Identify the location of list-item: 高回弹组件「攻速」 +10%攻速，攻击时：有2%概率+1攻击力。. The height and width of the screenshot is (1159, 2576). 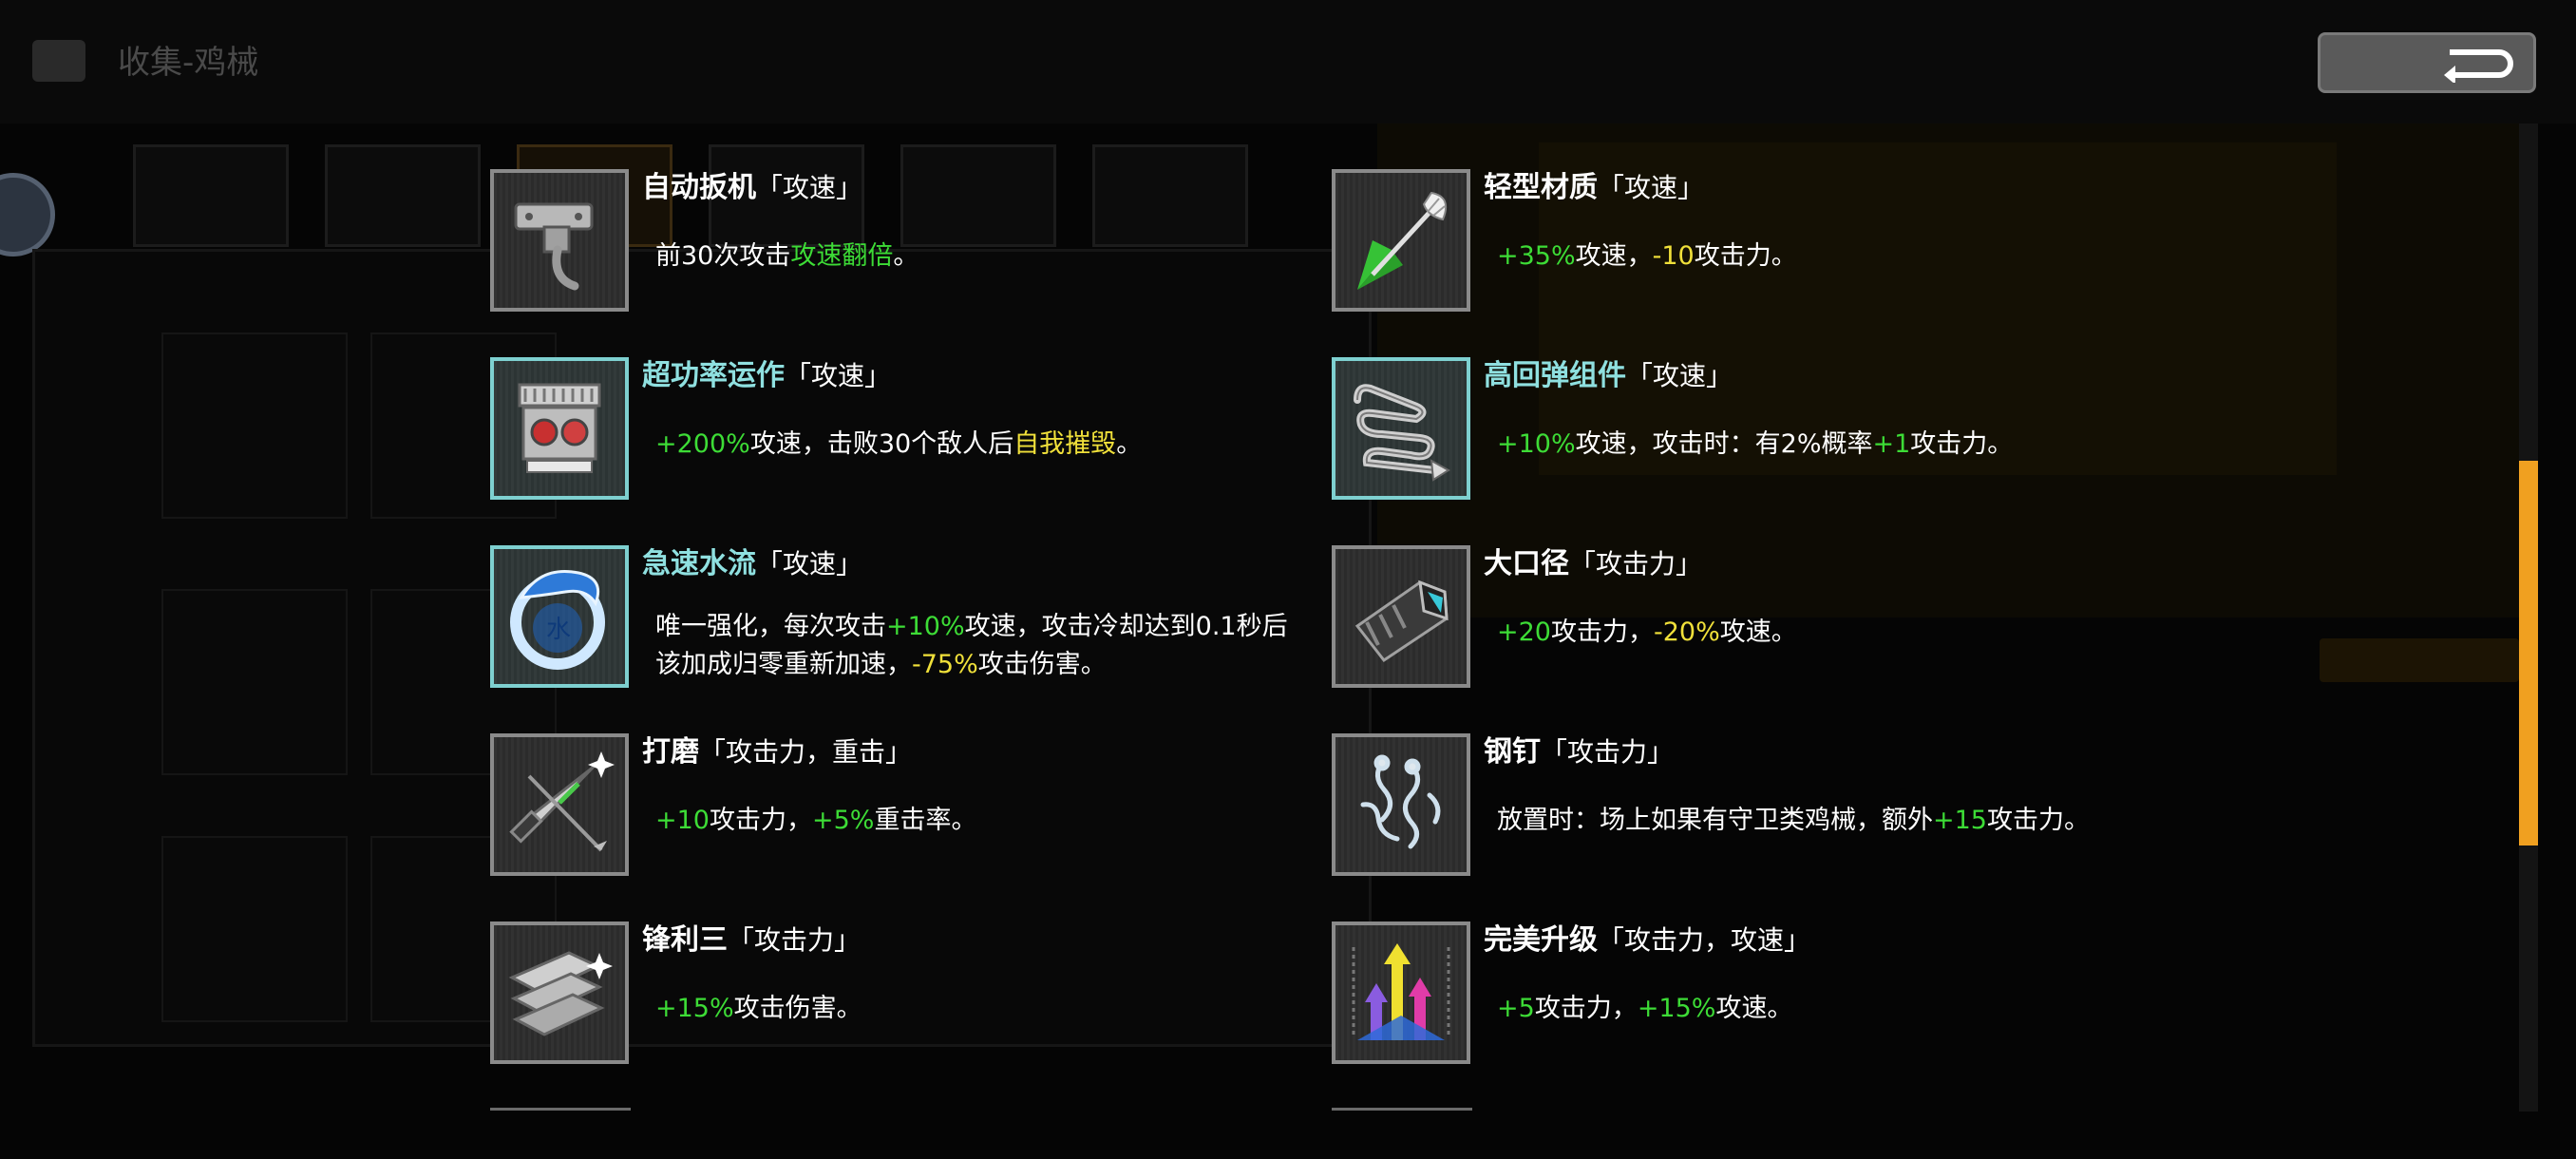
(1740, 438).